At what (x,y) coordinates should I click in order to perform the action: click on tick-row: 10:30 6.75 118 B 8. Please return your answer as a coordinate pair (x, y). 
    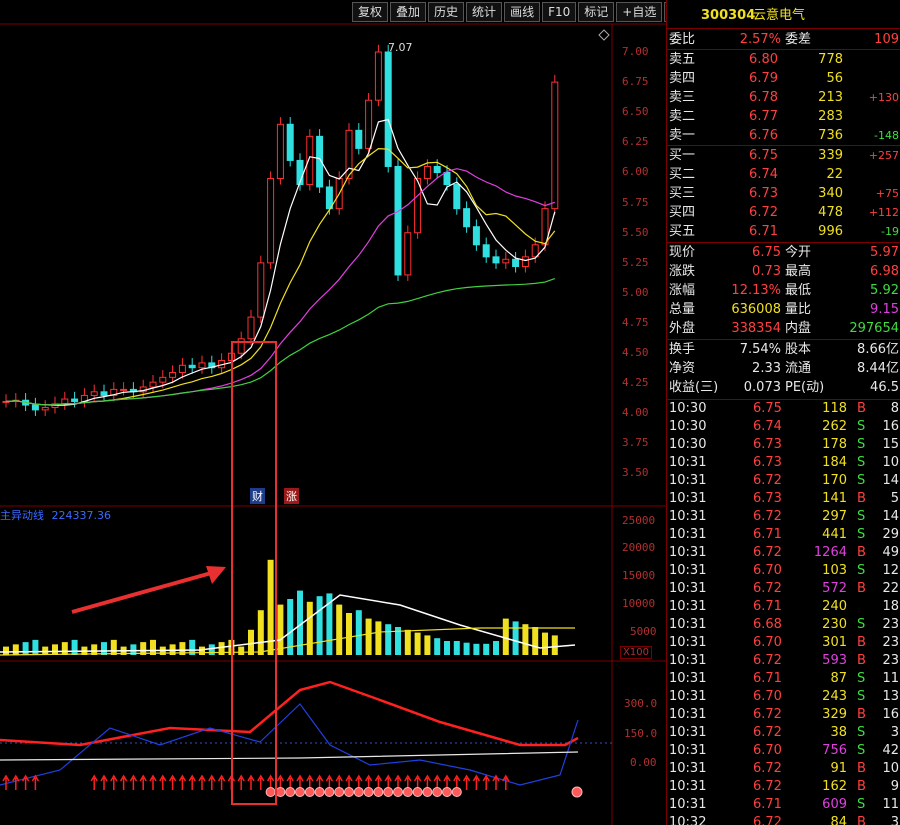
    Looking at the image, I should click on (783, 409).